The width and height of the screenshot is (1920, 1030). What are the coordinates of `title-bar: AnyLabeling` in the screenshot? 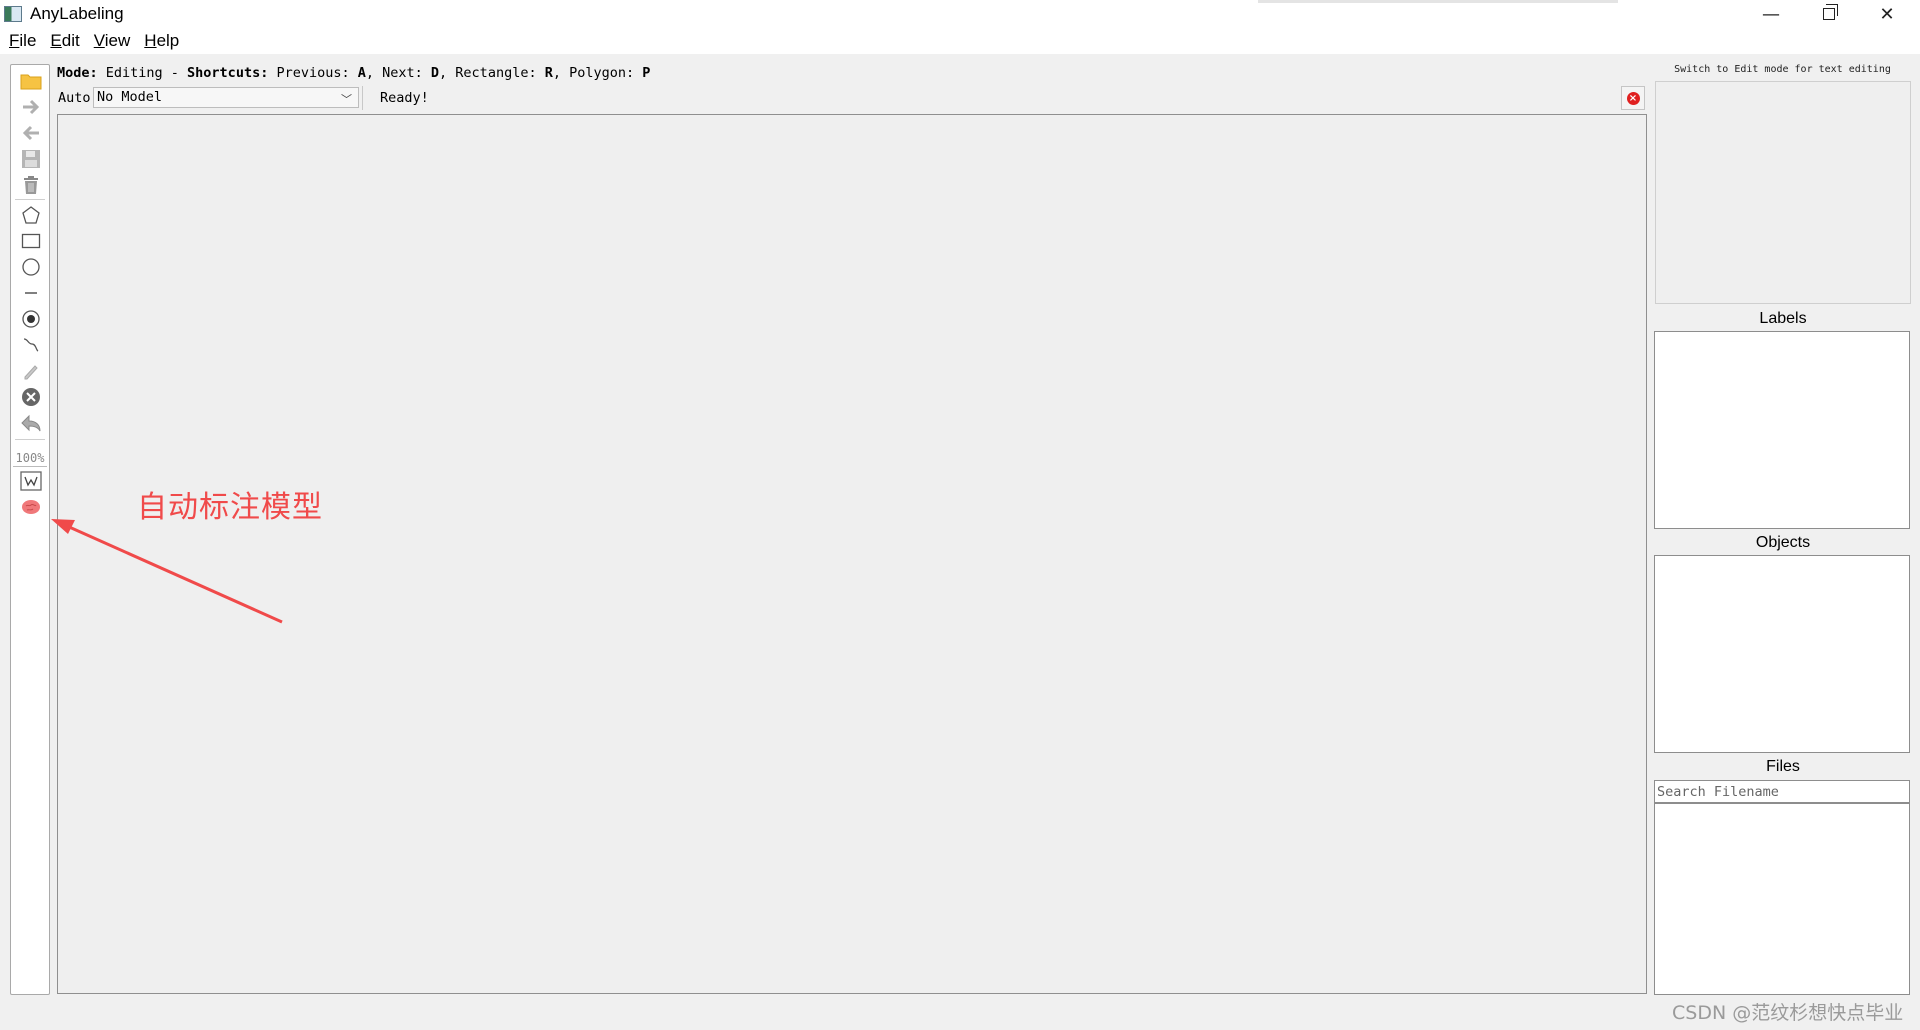 It's located at (960, 14).